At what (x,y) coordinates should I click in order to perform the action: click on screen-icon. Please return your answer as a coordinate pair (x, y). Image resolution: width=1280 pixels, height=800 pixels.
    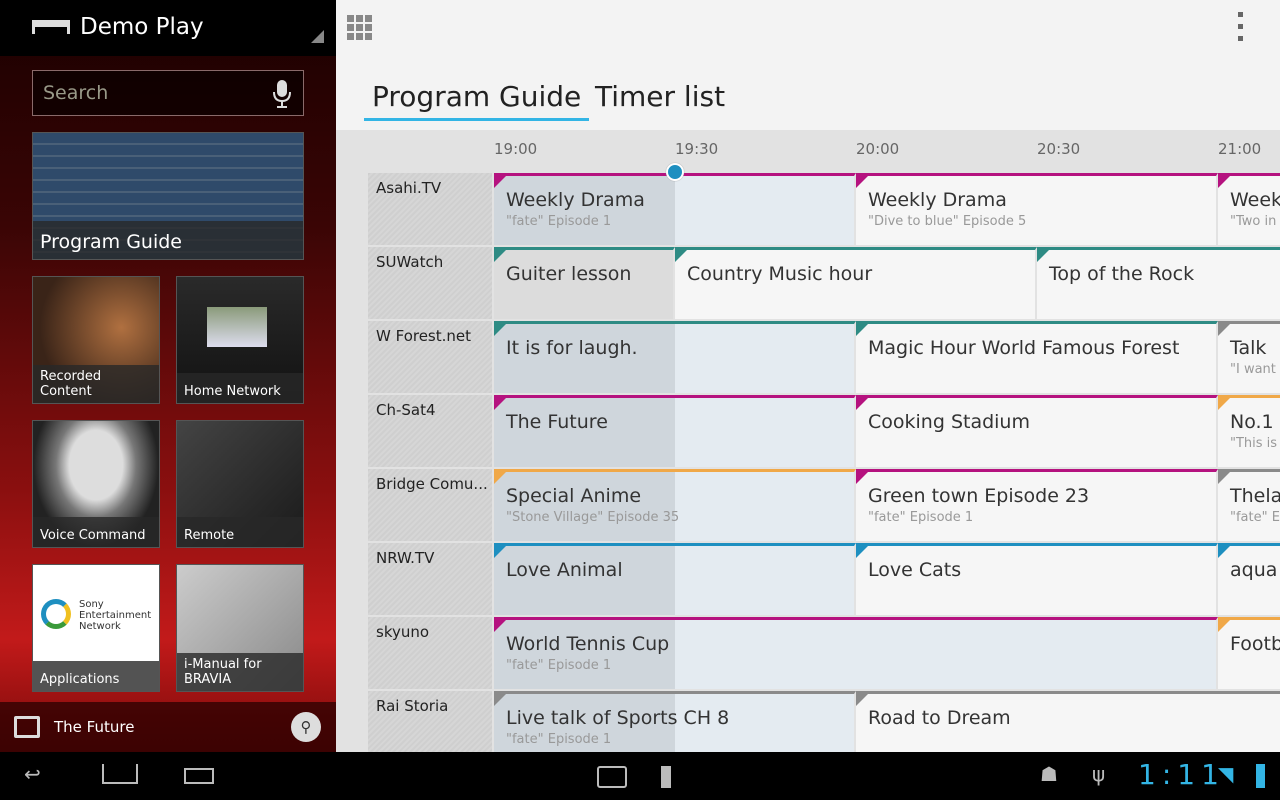
    Looking at the image, I should click on (612, 777).